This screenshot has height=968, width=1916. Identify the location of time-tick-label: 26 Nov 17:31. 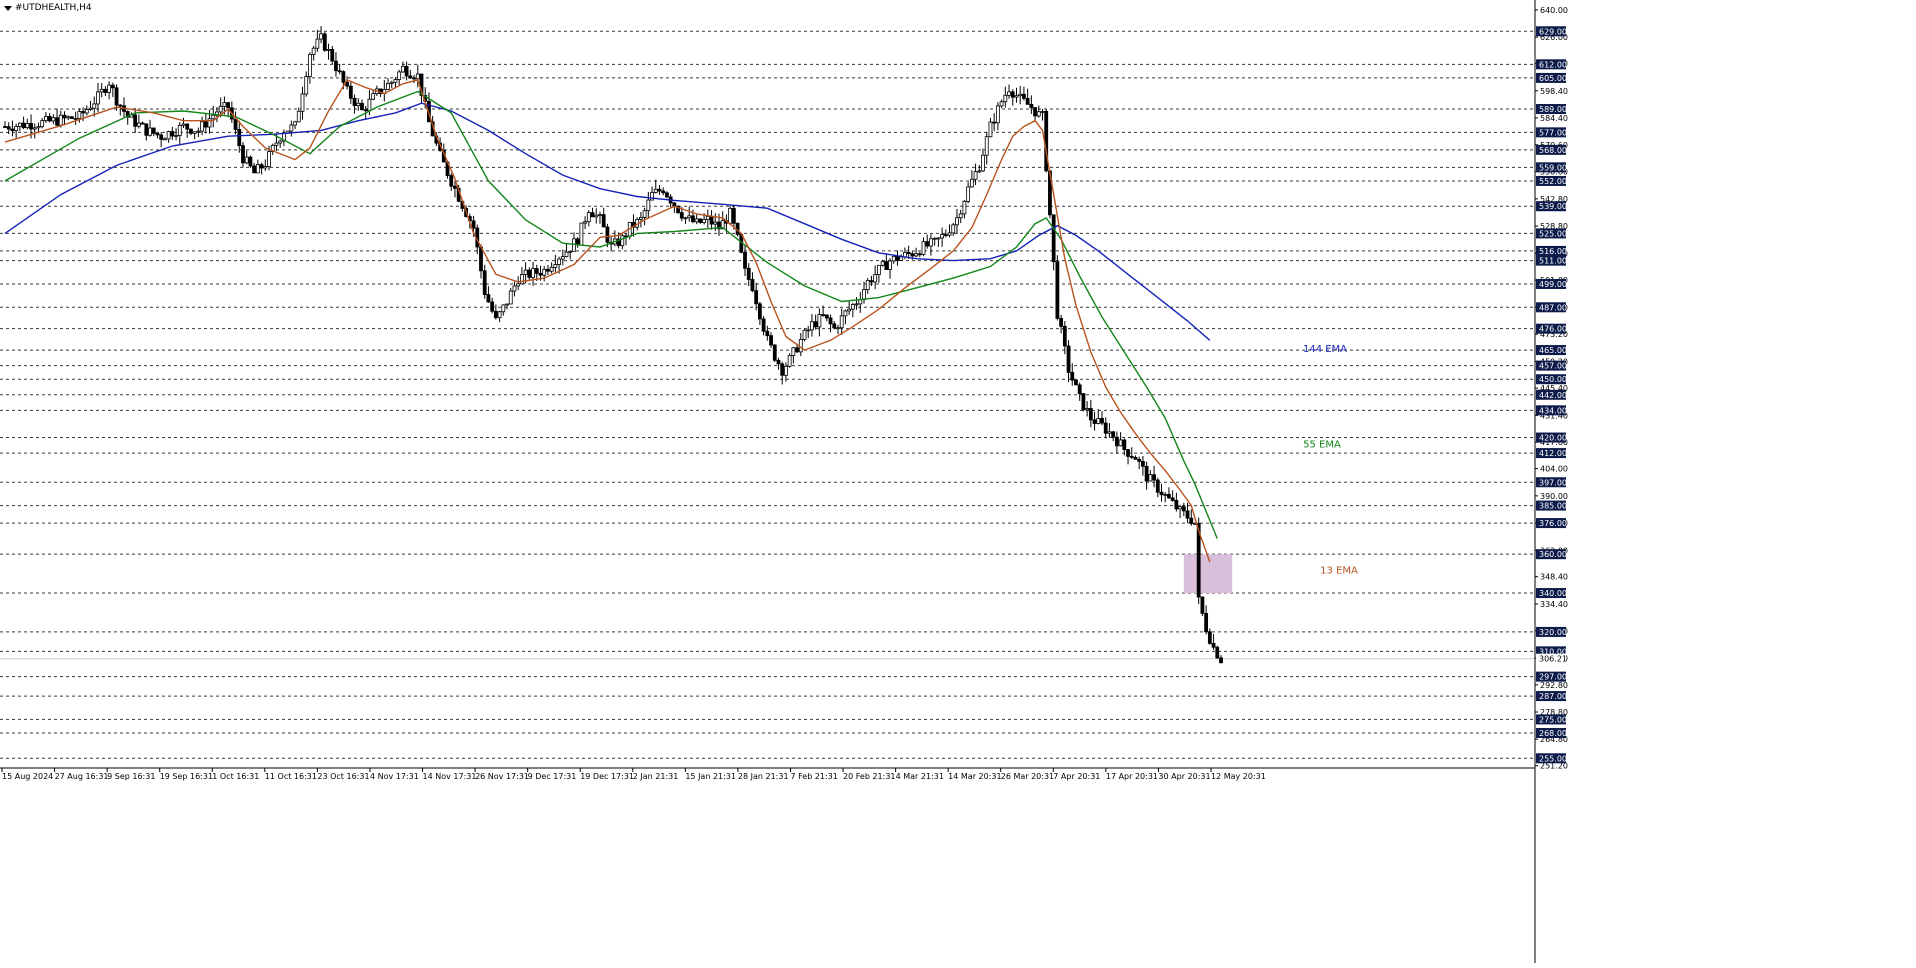
(502, 776).